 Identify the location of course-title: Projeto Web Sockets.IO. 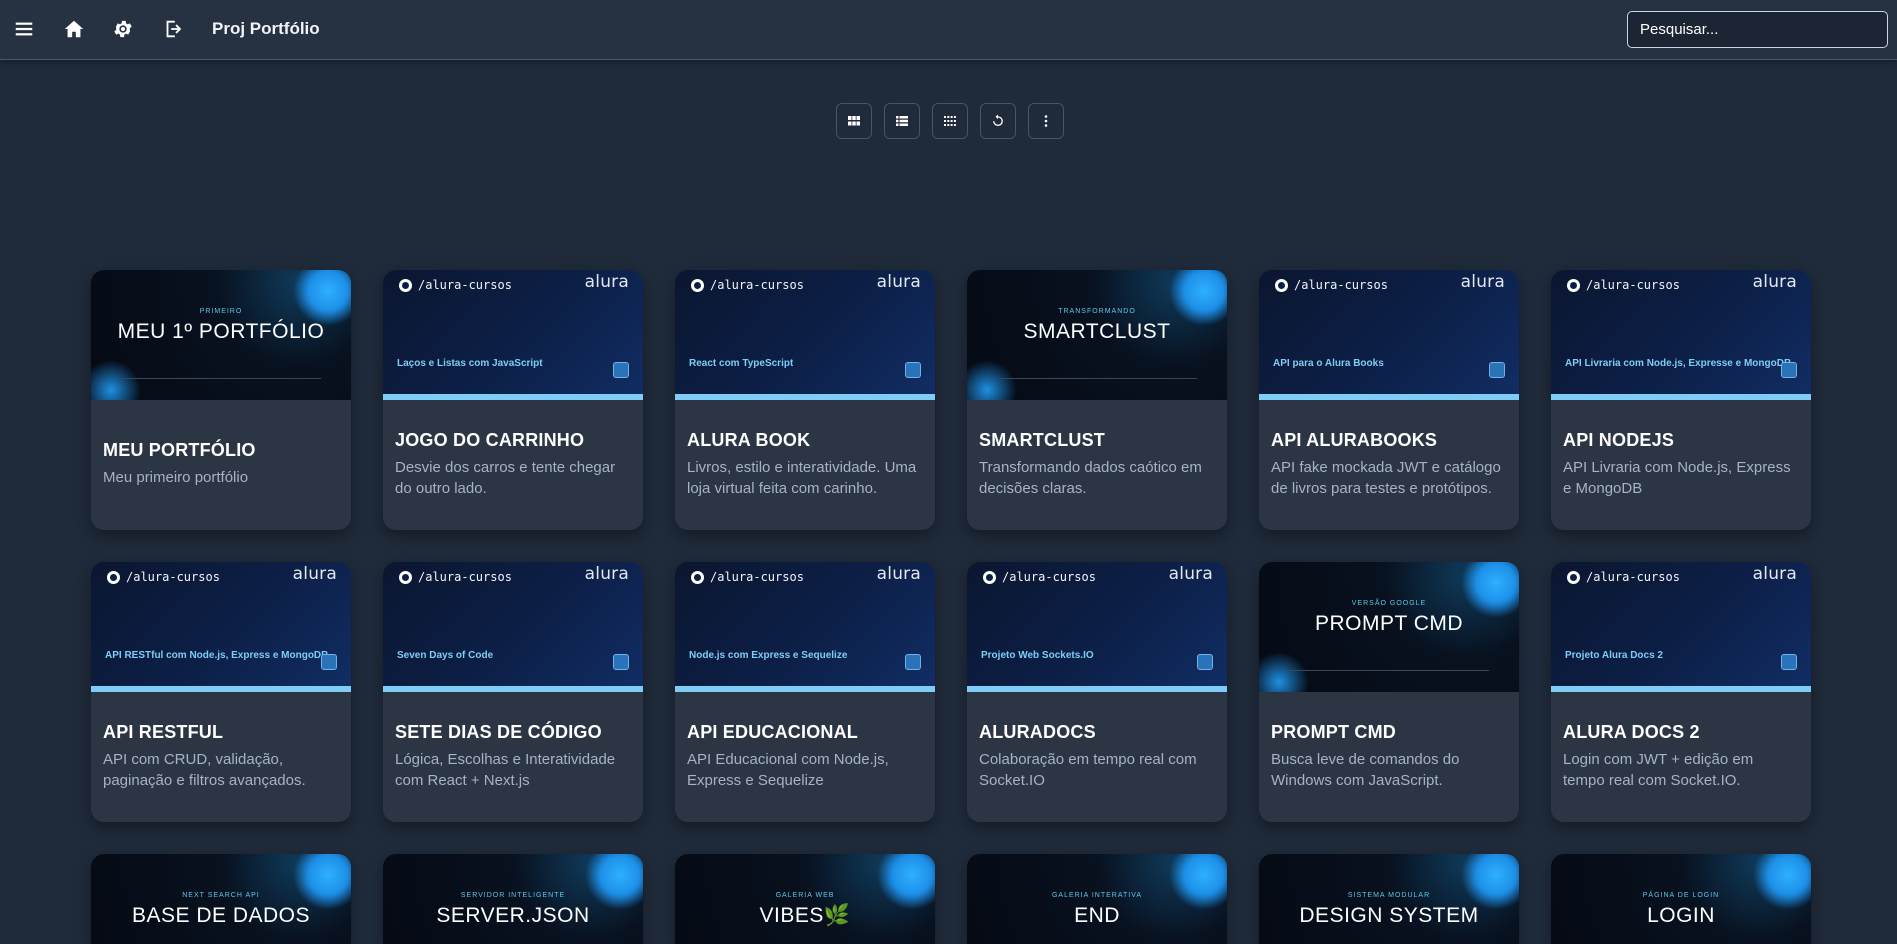
(1037, 655).